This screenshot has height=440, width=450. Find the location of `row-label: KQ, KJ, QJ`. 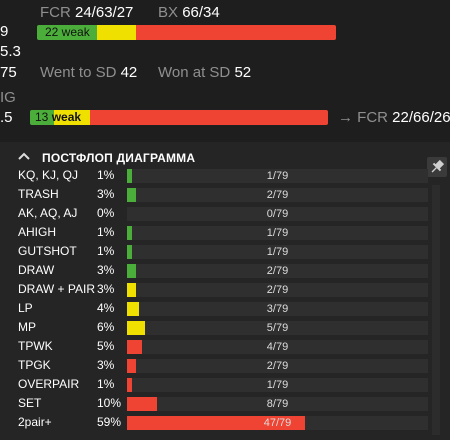

row-label: KQ, KJ, QJ is located at coordinates (48, 175).